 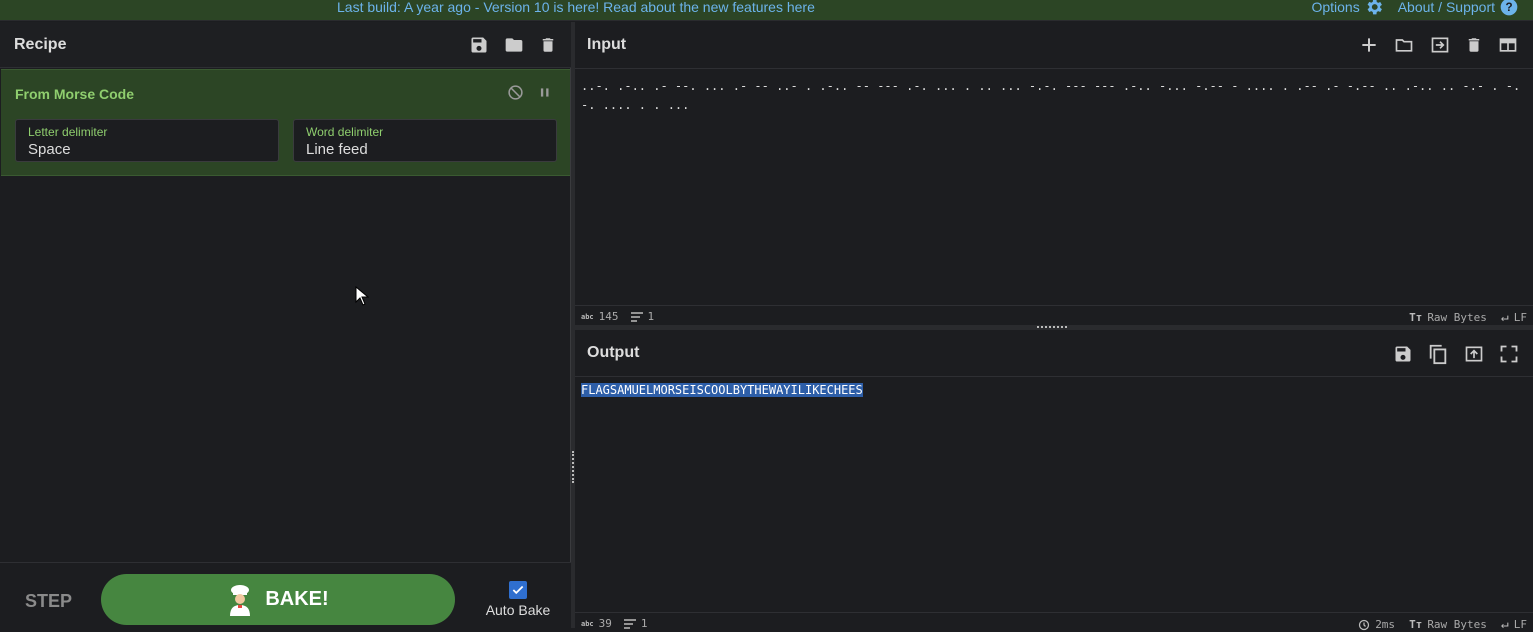 What do you see at coordinates (75, 94) in the screenshot?
I see `operation-title: From Morse Code` at bounding box center [75, 94].